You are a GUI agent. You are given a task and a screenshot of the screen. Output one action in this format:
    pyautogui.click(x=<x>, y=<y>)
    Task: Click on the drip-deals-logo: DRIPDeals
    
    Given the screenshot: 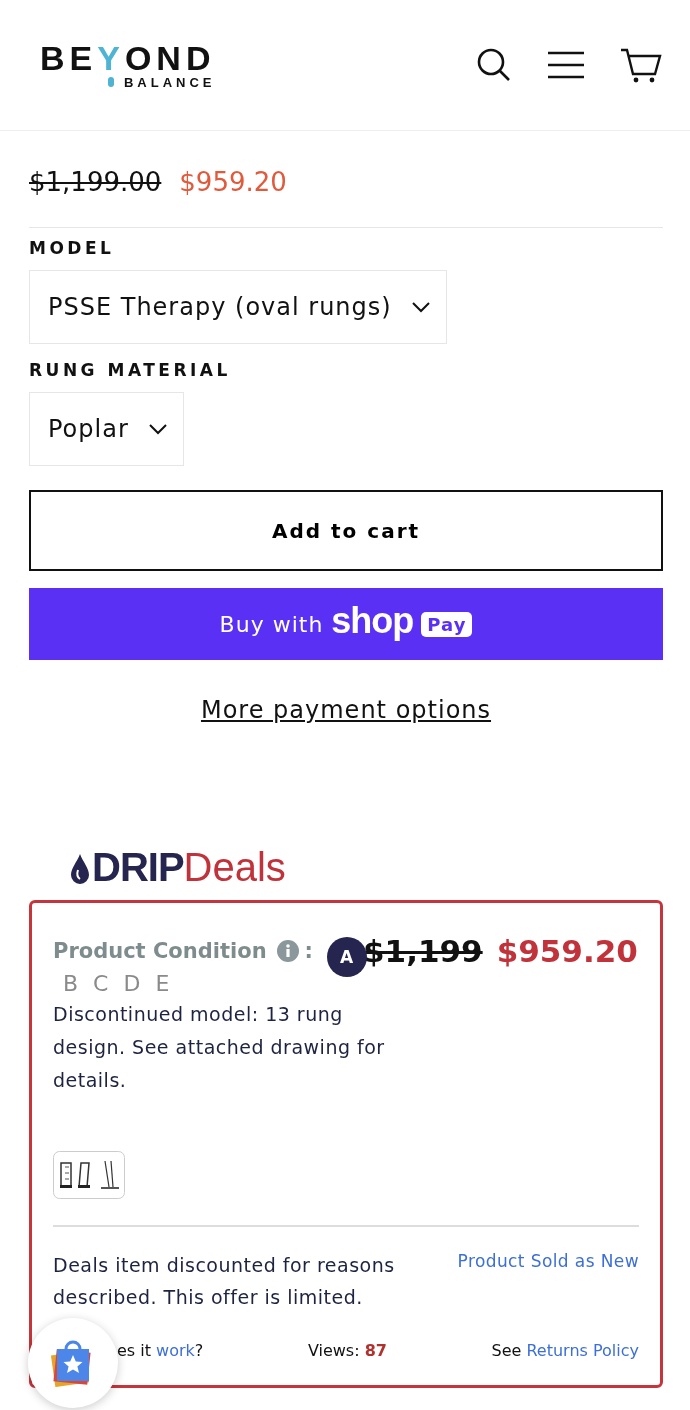 What is the action you would take?
    pyautogui.click(x=367, y=867)
    